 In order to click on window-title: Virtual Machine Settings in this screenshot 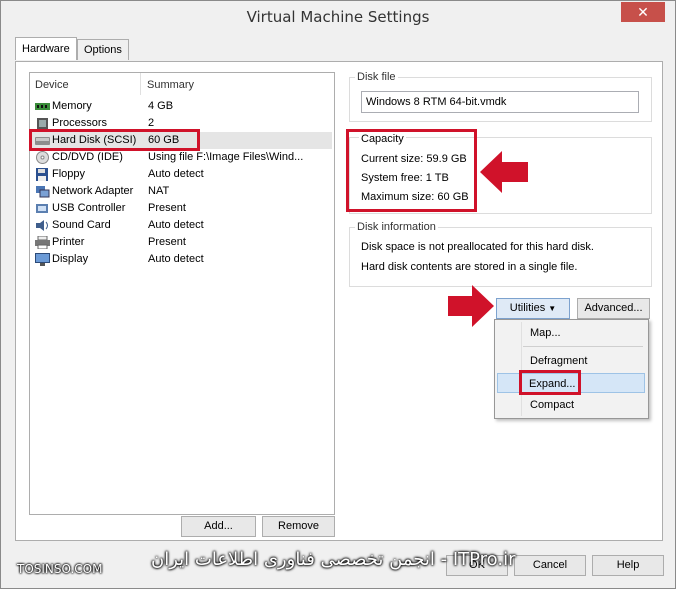, I will do `click(338, 17)`.